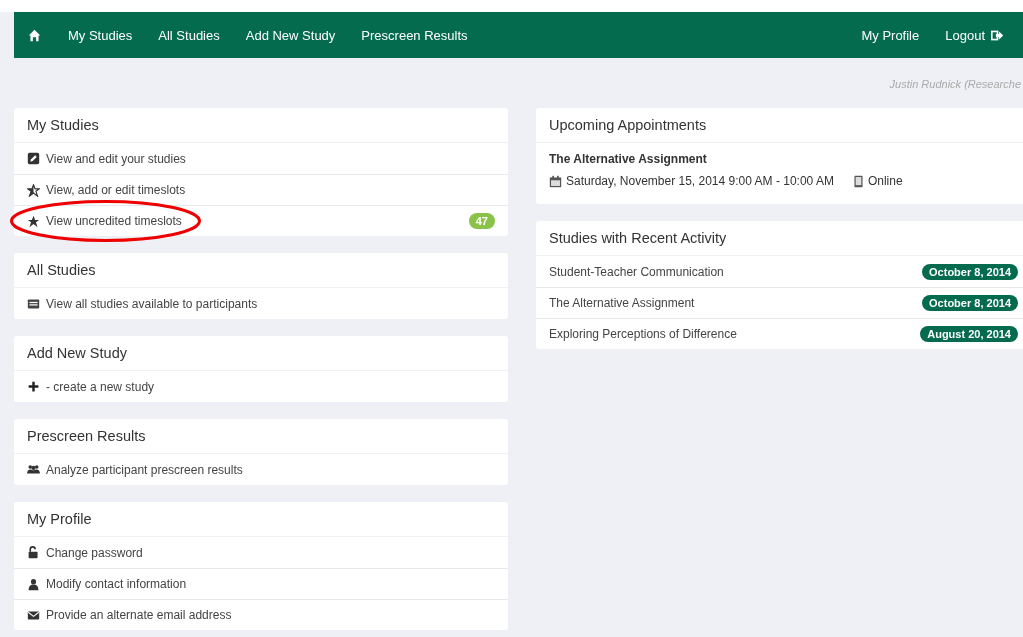  Describe the element at coordinates (969, 334) in the screenshot. I see `date-badge: August 20, 2014` at that location.